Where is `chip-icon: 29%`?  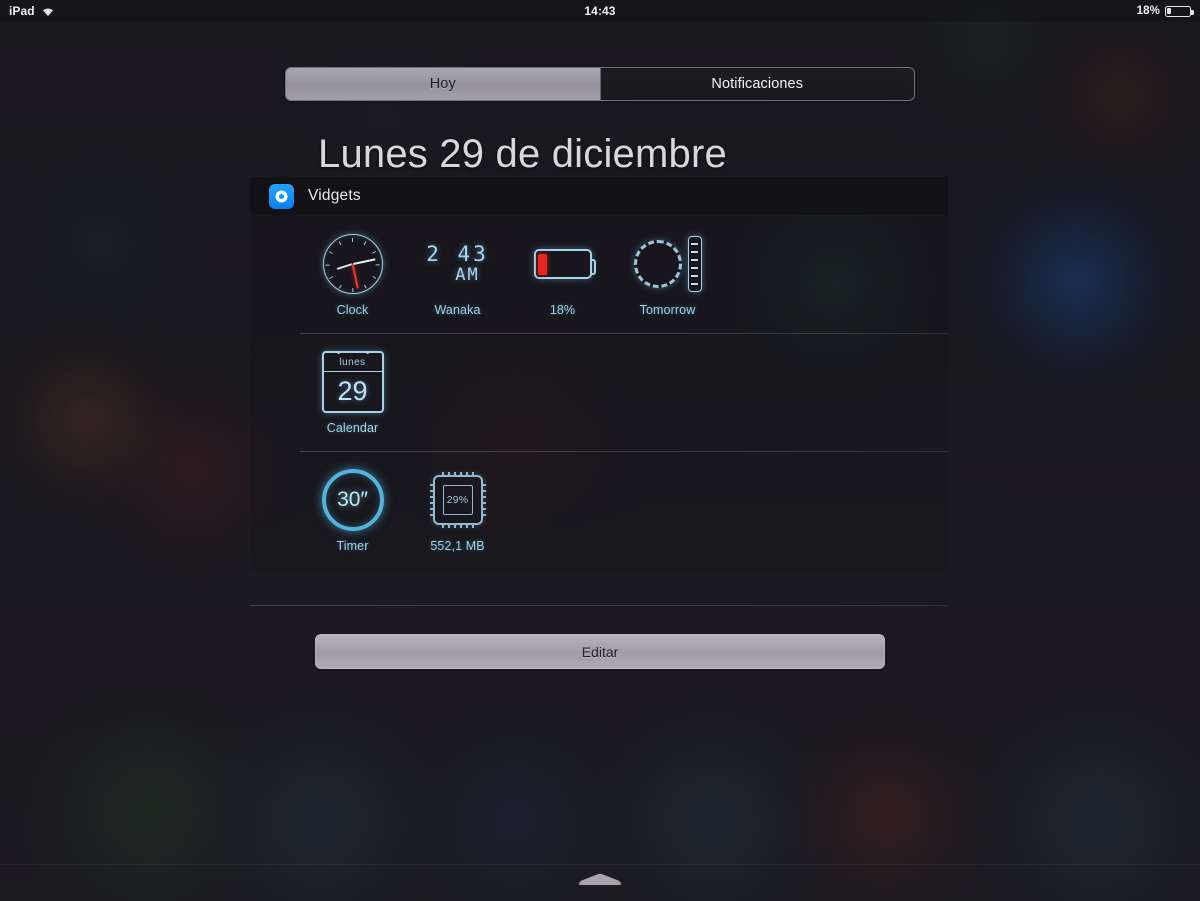
chip-icon: 29% is located at coordinates (457, 500).